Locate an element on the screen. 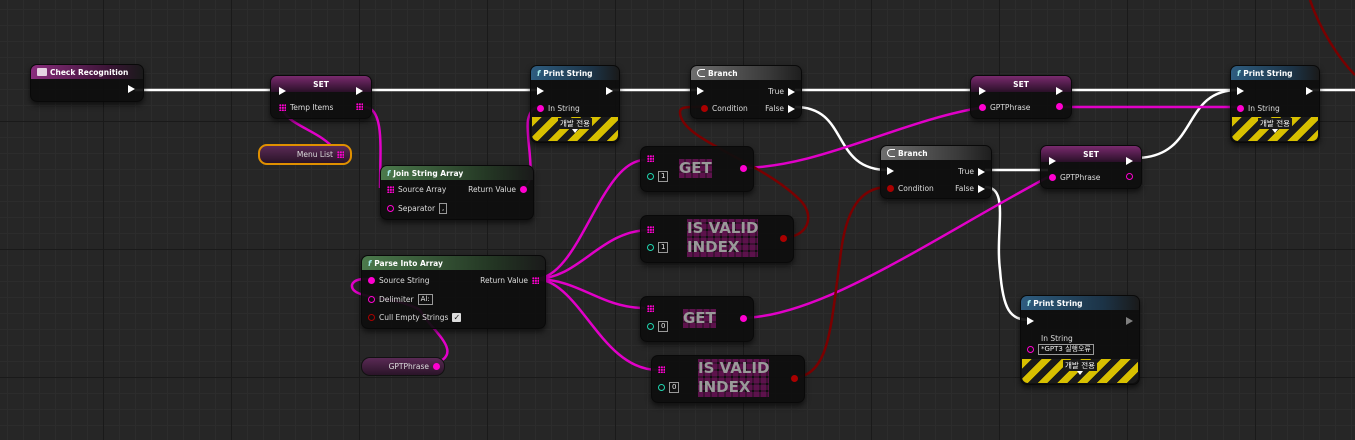  pin-label: Source String is located at coordinates (404, 280).